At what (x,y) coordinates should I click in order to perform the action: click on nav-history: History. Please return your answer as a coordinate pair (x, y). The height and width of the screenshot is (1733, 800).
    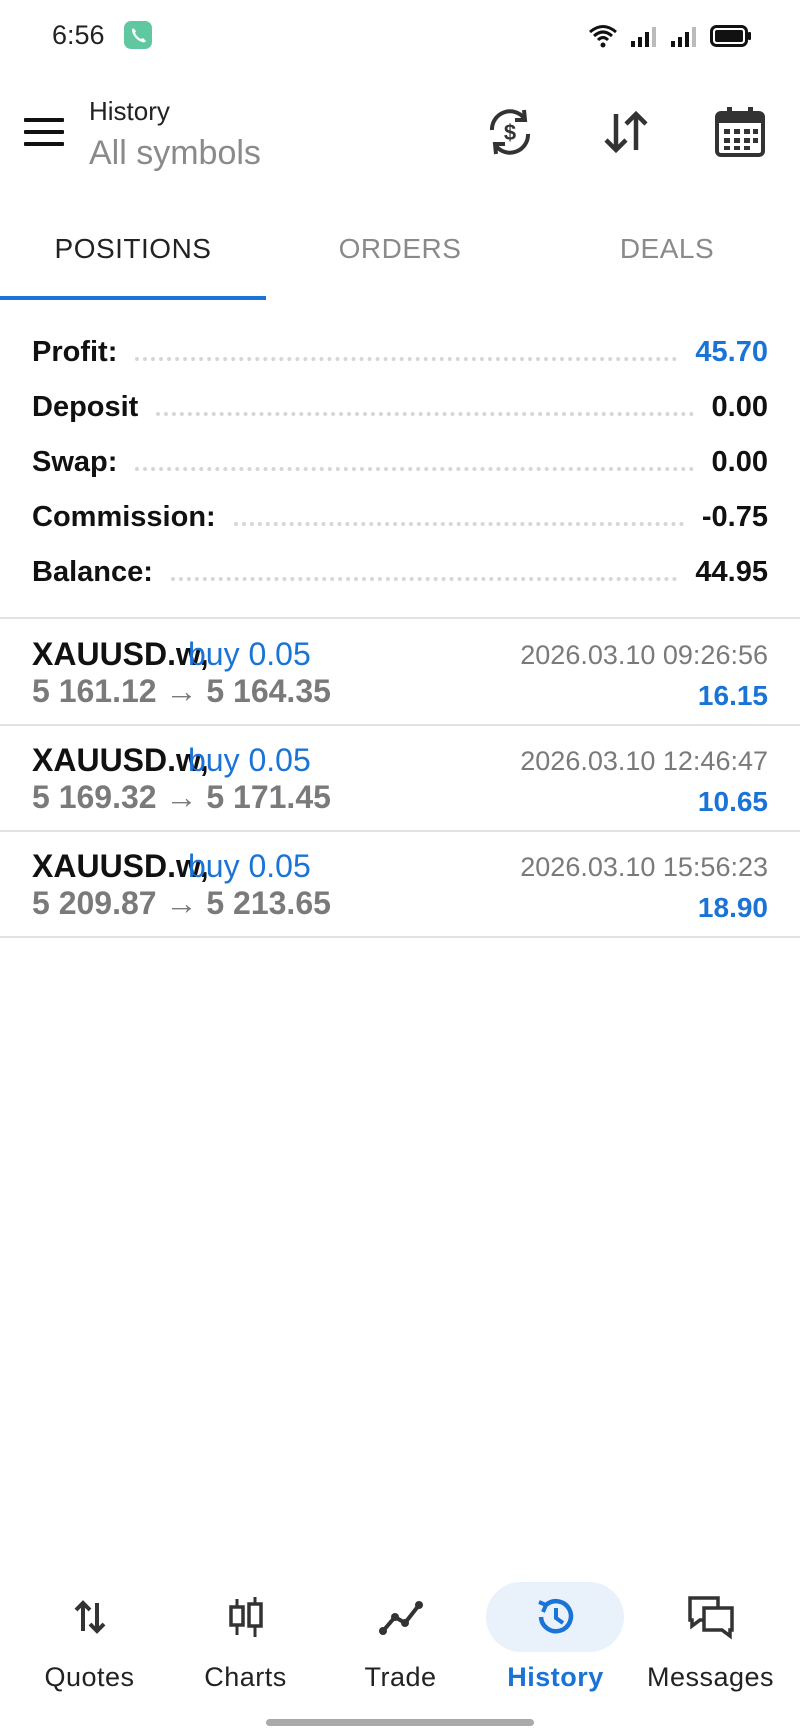
    Looking at the image, I should click on (555, 1640).